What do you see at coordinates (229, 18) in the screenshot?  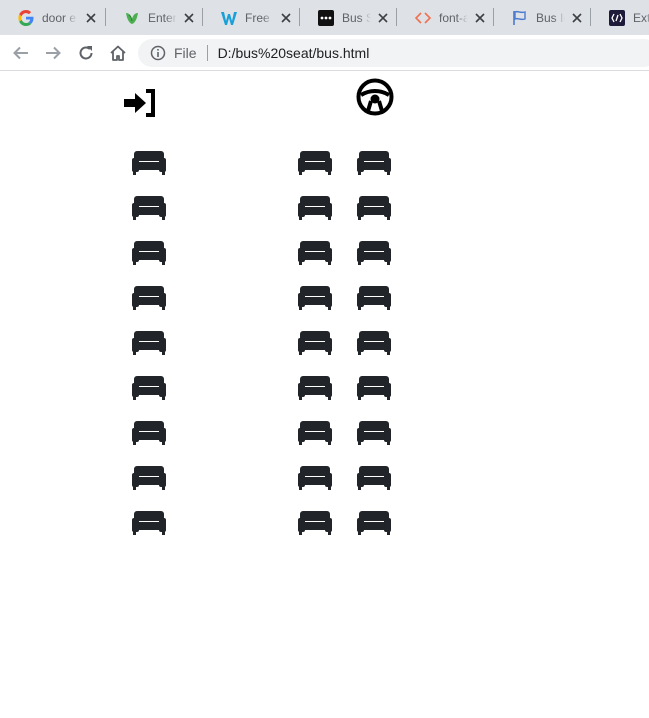 I see `w-logo-icon` at bounding box center [229, 18].